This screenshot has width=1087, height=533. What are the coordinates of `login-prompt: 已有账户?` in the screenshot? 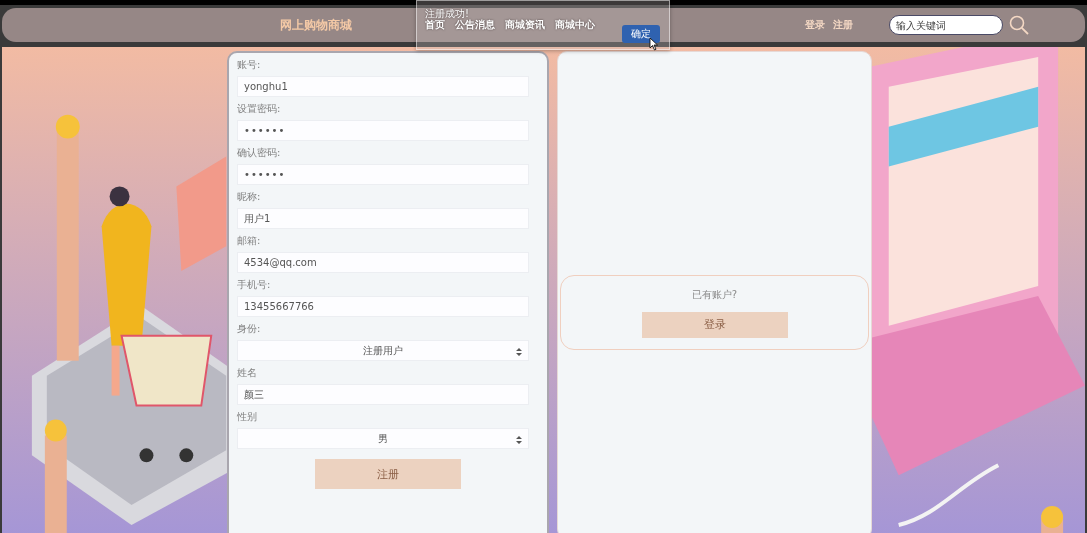 It's located at (714, 294).